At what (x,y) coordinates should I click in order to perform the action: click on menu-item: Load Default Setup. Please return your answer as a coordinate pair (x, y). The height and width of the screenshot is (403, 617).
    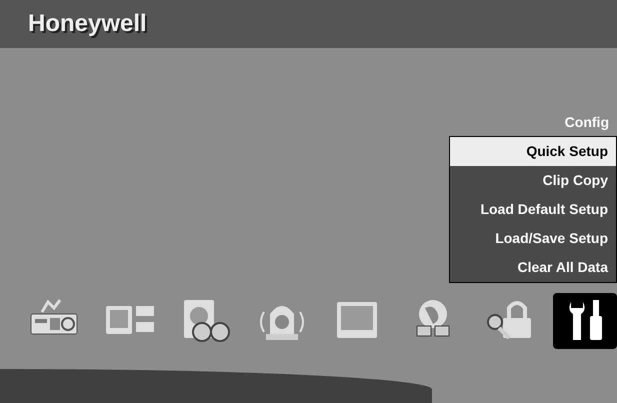
    Looking at the image, I should click on (533, 209).